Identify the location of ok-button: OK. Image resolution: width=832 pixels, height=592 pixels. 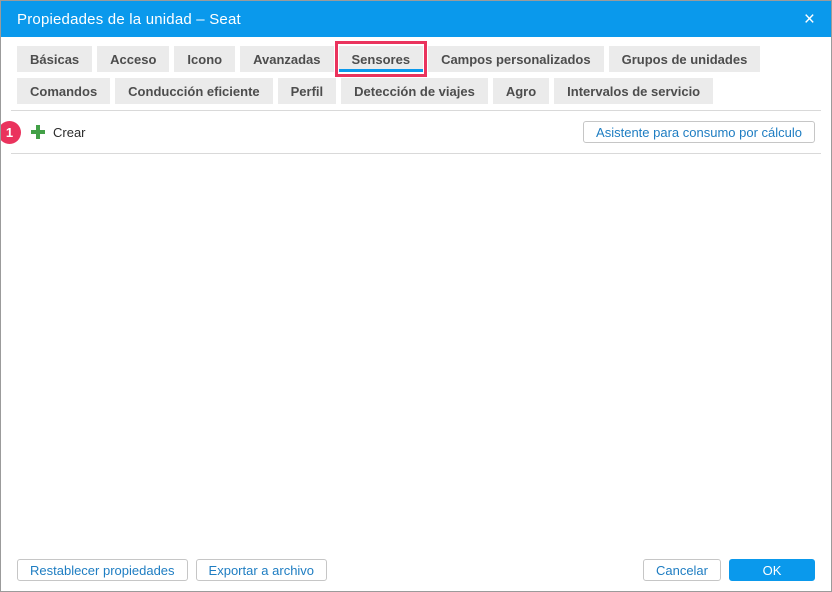
(772, 570).